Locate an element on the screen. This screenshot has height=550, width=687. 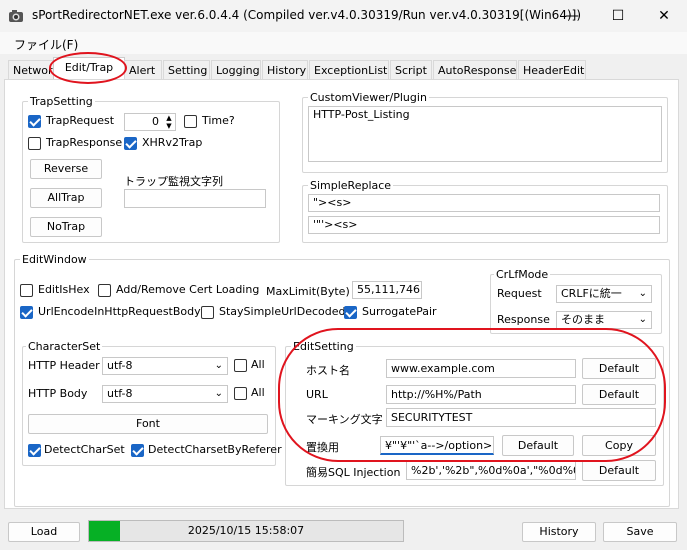
edit-setting-highlight-ellipse is located at coordinates (472, 395).